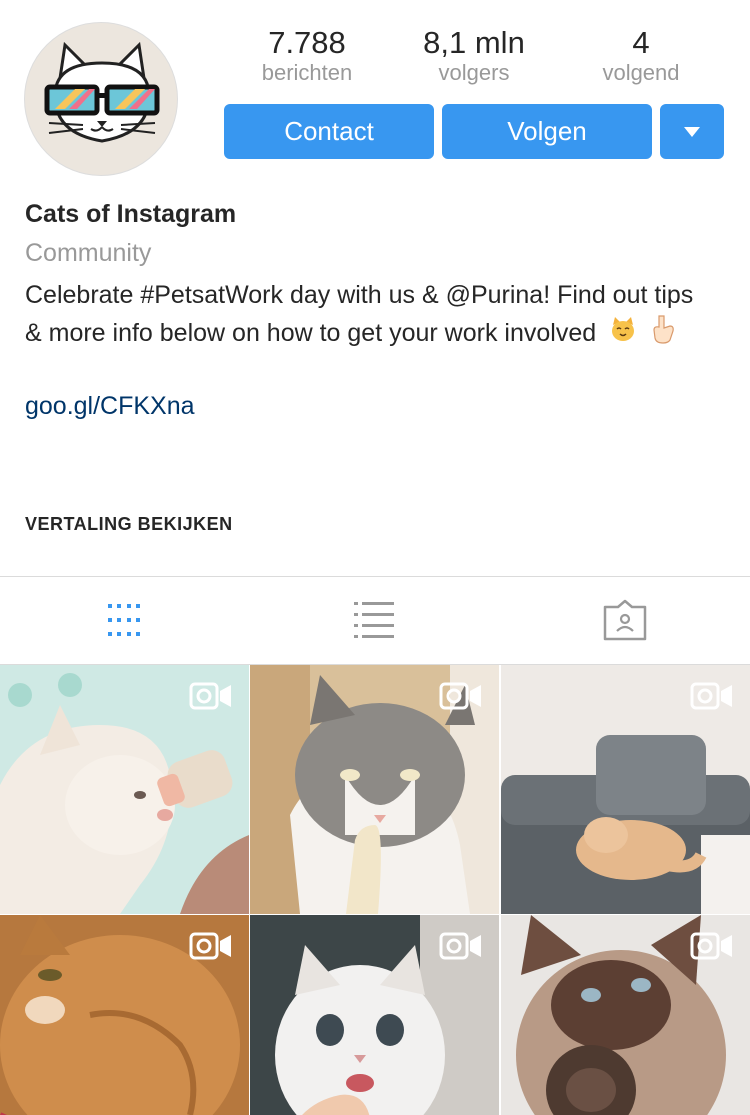  I want to click on see-translation-link: VERTALING BEKIJKEN, so click(129, 524).